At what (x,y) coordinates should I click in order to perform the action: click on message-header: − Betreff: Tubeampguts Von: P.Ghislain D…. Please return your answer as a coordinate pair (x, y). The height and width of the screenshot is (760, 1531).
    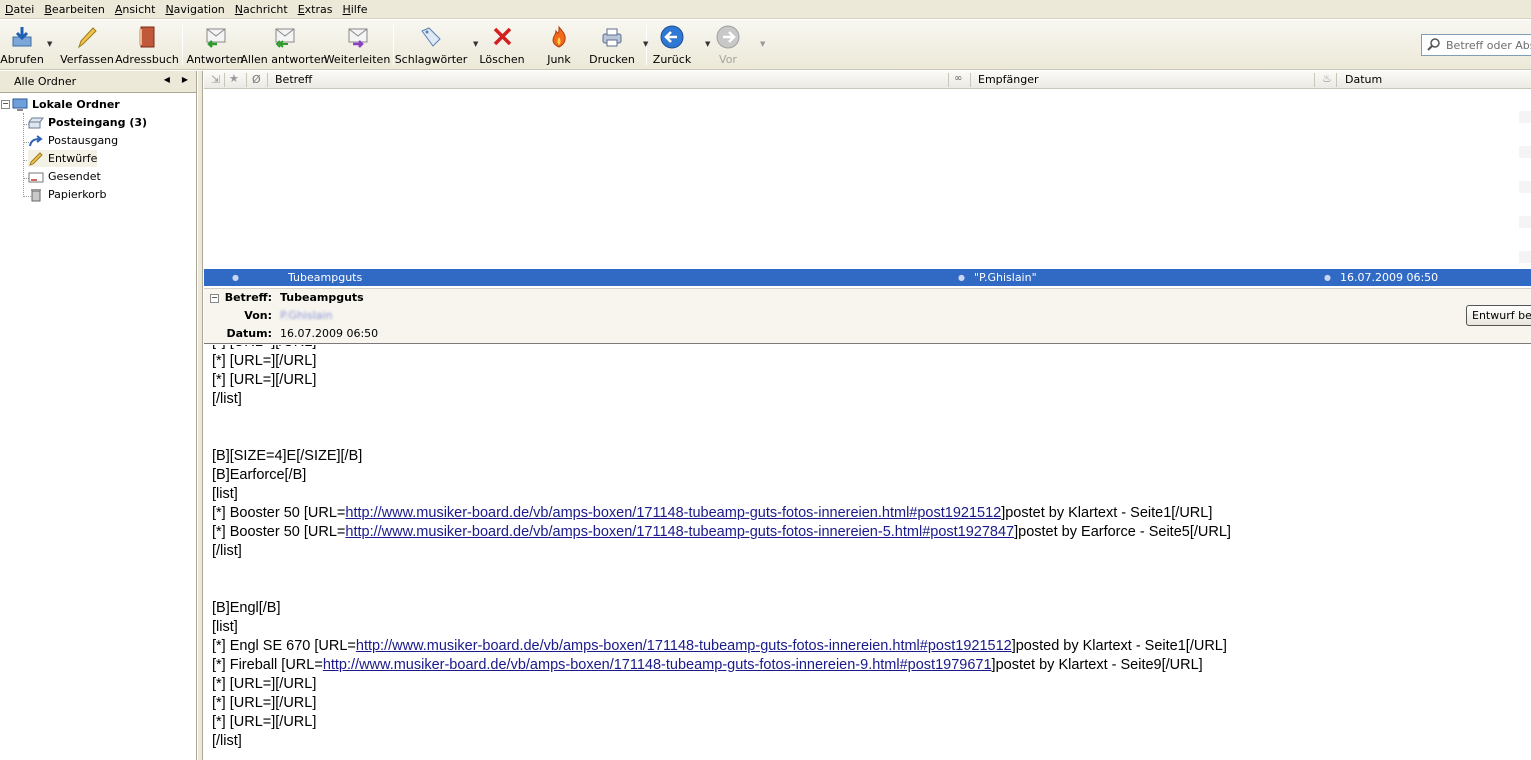
    Looking at the image, I should click on (867, 316).